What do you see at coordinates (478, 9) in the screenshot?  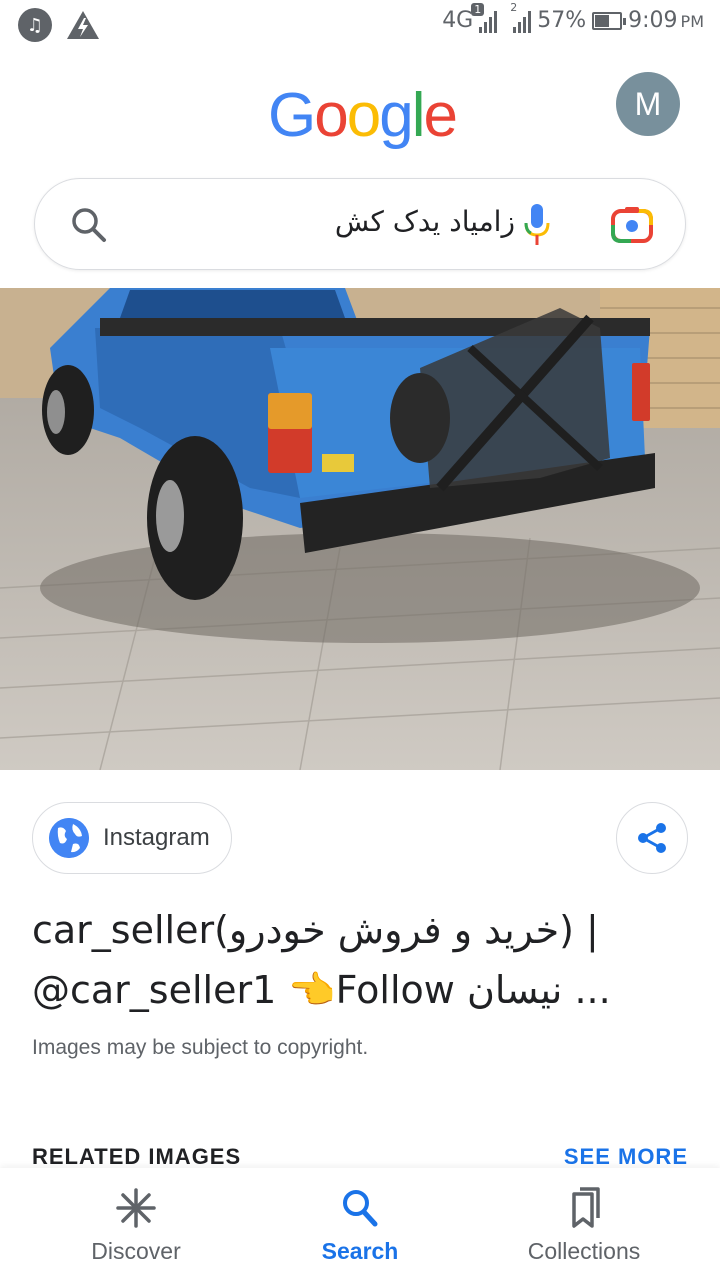 I see `sim1-badge: 1` at bounding box center [478, 9].